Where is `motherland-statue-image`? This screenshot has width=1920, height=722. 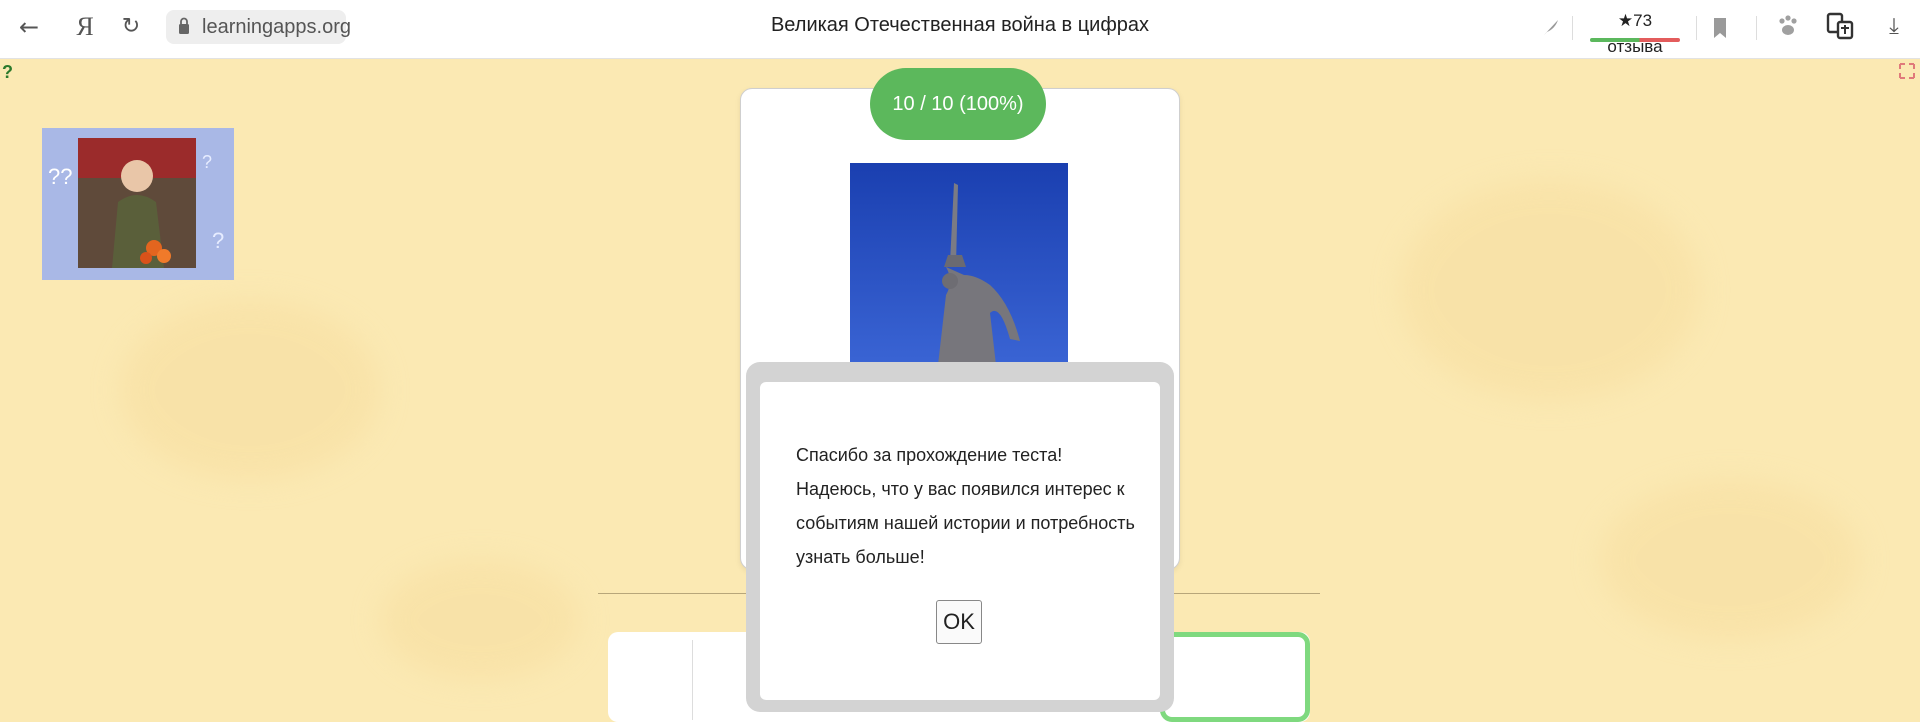 motherland-statue-image is located at coordinates (959, 264).